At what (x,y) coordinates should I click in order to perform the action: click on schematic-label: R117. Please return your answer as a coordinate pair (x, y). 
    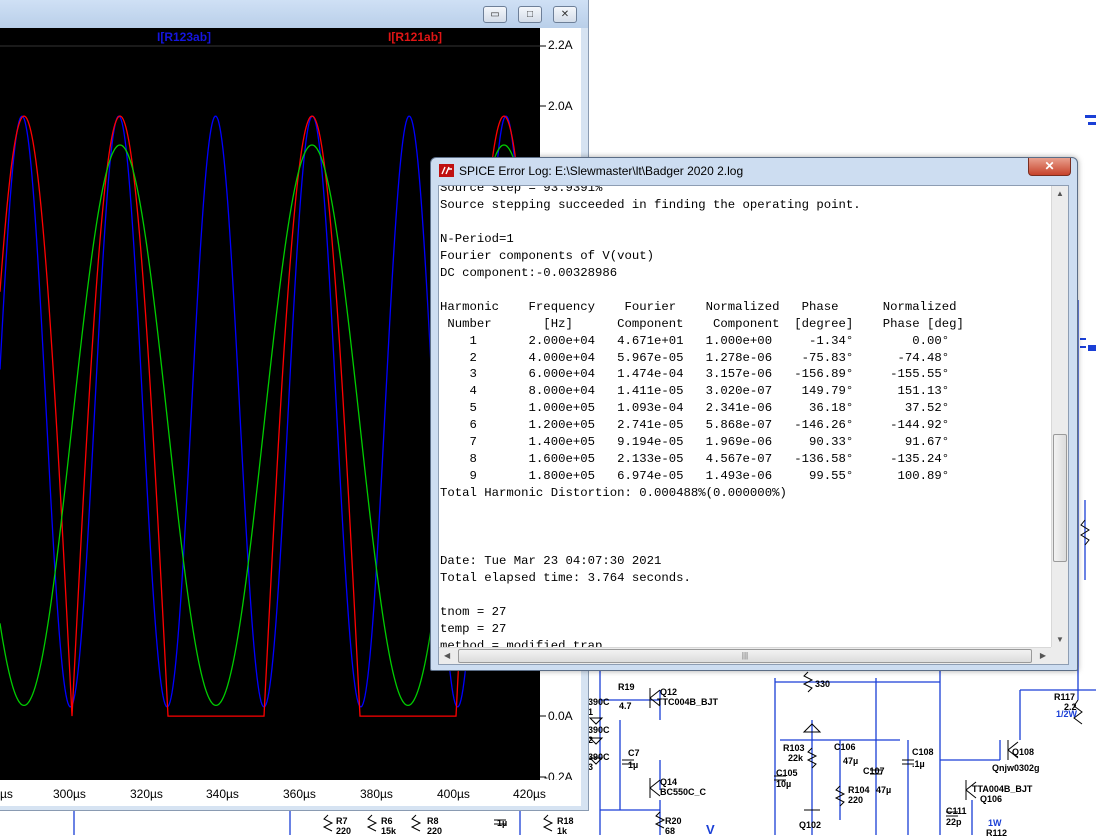
    Looking at the image, I should click on (1065, 697).